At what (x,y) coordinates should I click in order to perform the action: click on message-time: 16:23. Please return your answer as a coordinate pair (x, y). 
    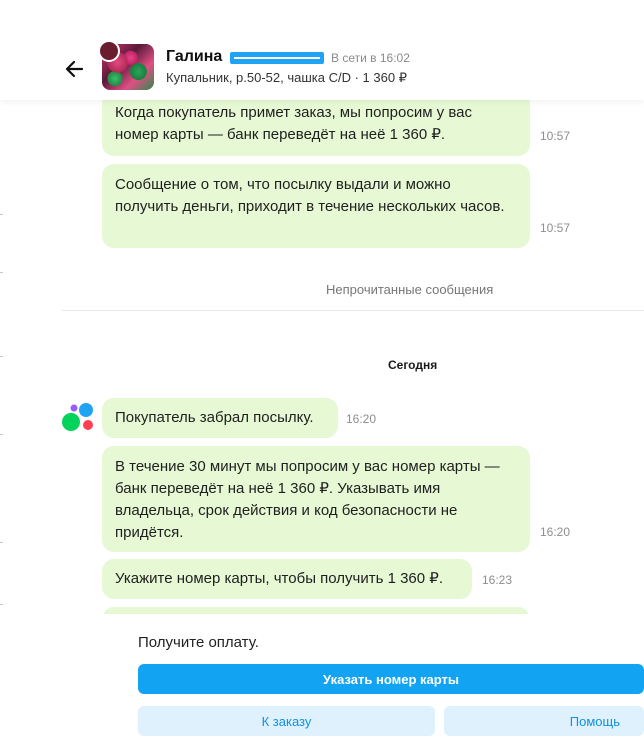
    Looking at the image, I should click on (497, 580).